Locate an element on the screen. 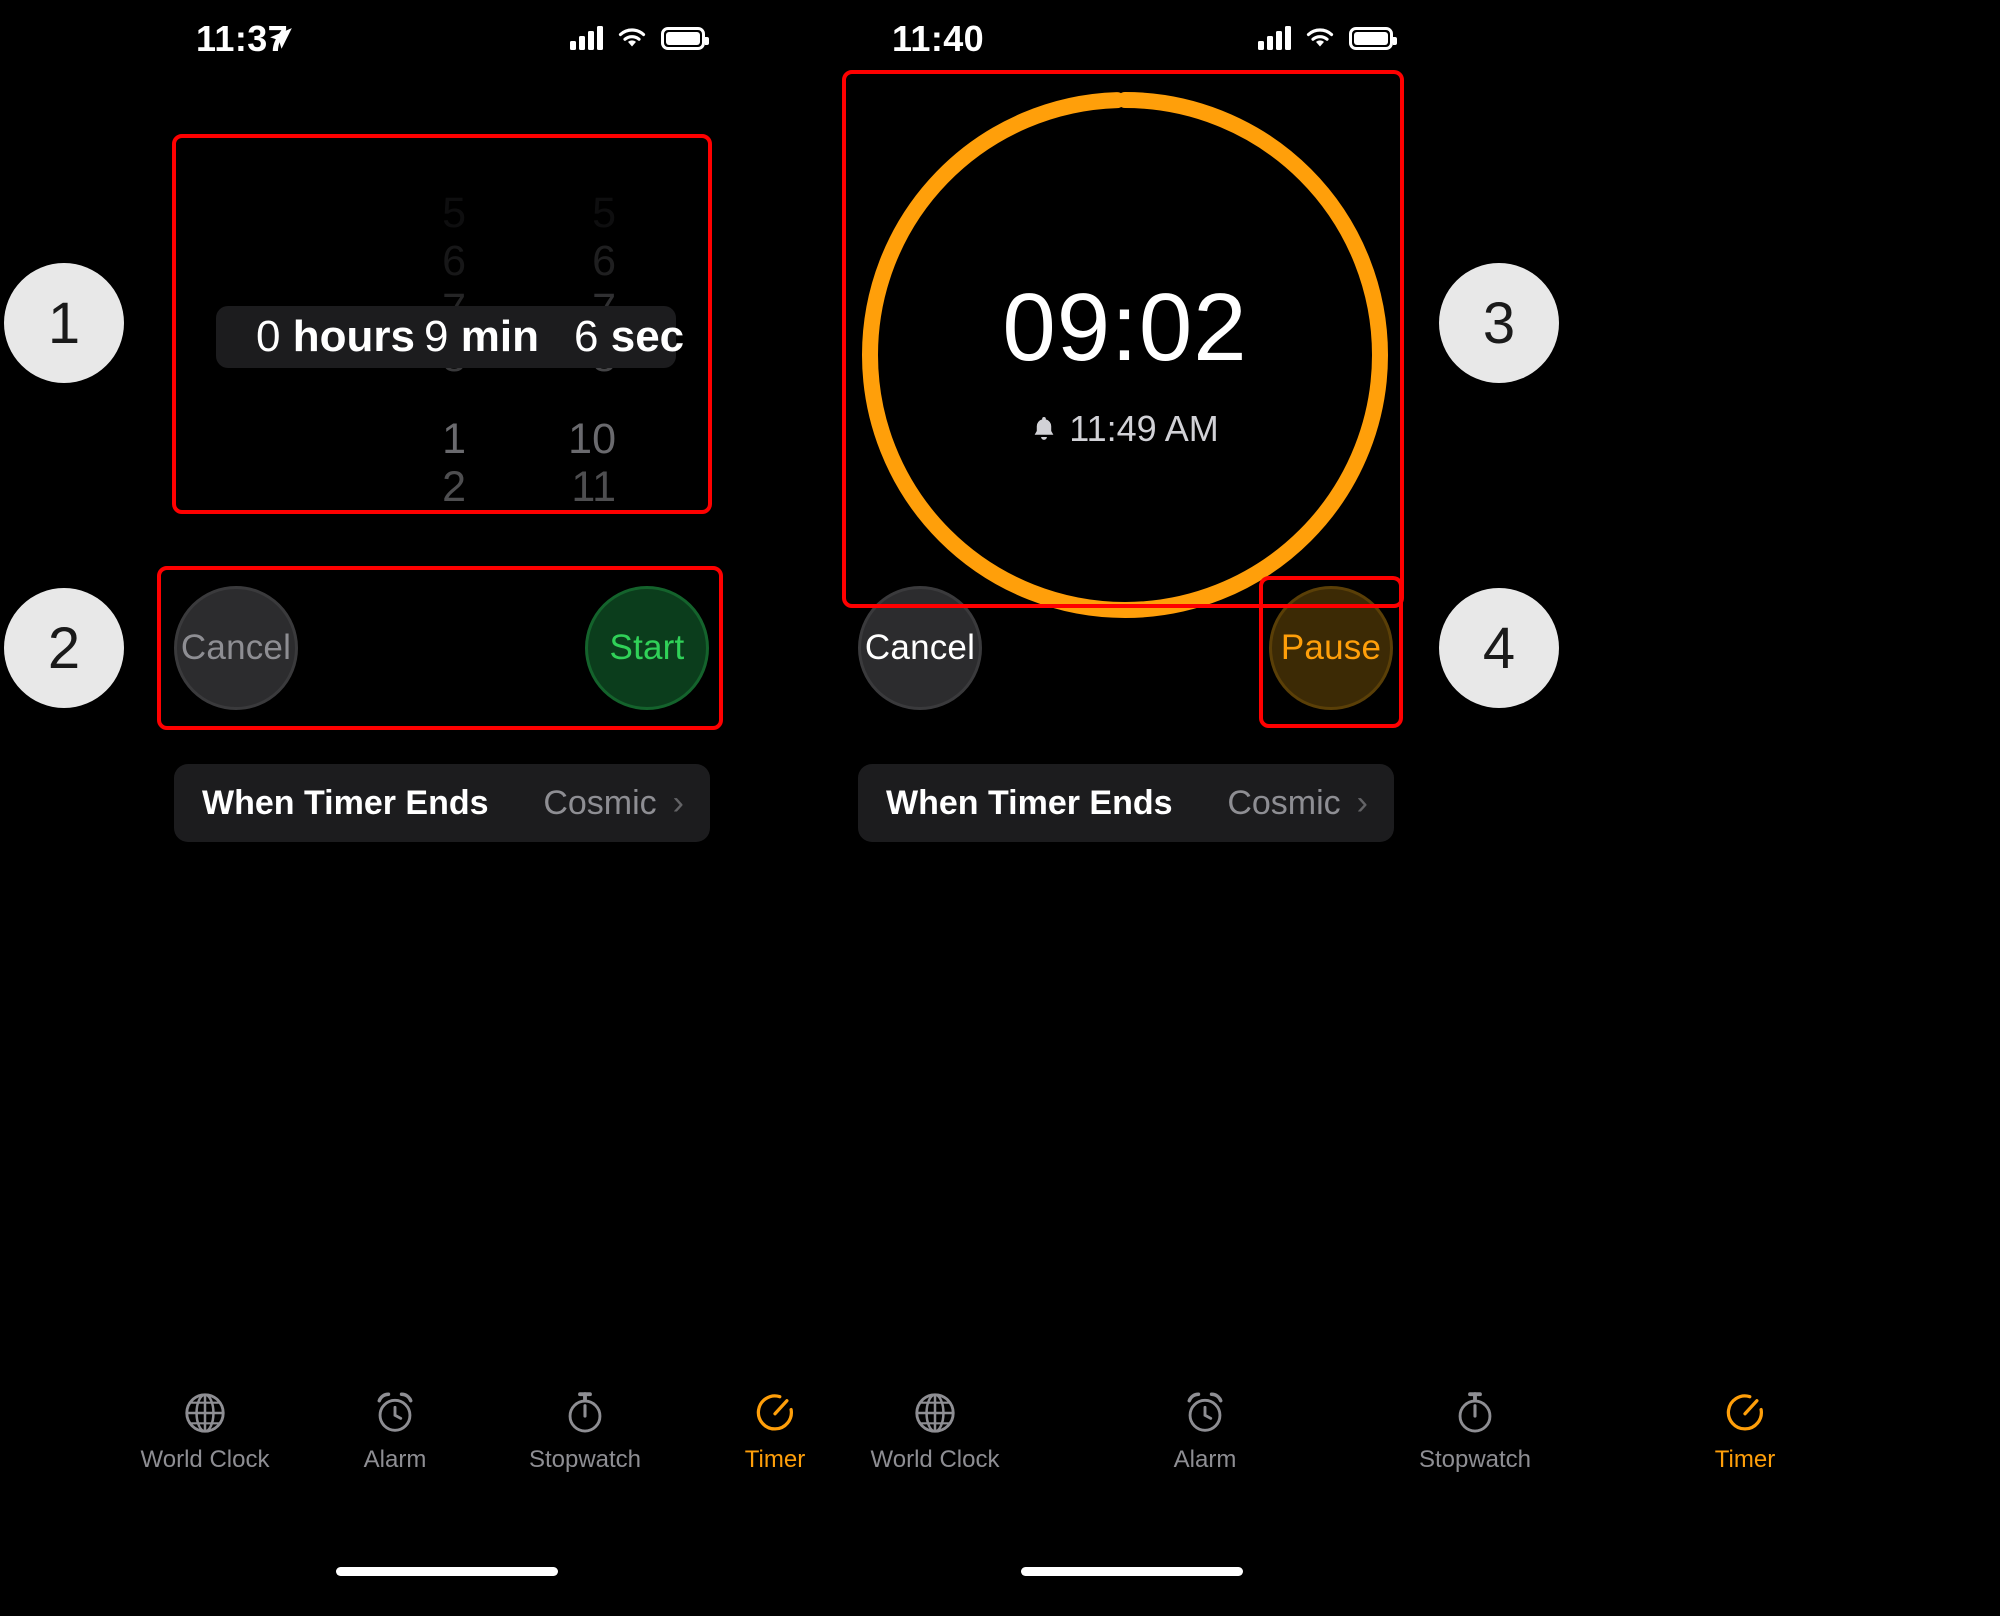 This screenshot has width=2000, height=1616. location-arrow-icon is located at coordinates (281, 38).